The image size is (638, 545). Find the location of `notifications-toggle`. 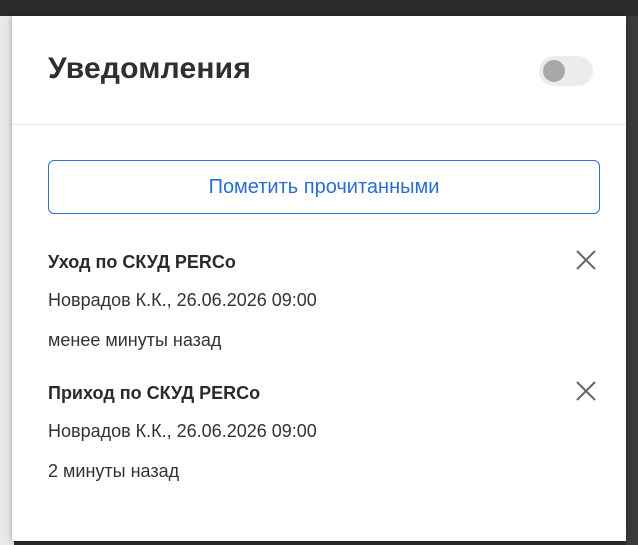

notifications-toggle is located at coordinates (566, 71).